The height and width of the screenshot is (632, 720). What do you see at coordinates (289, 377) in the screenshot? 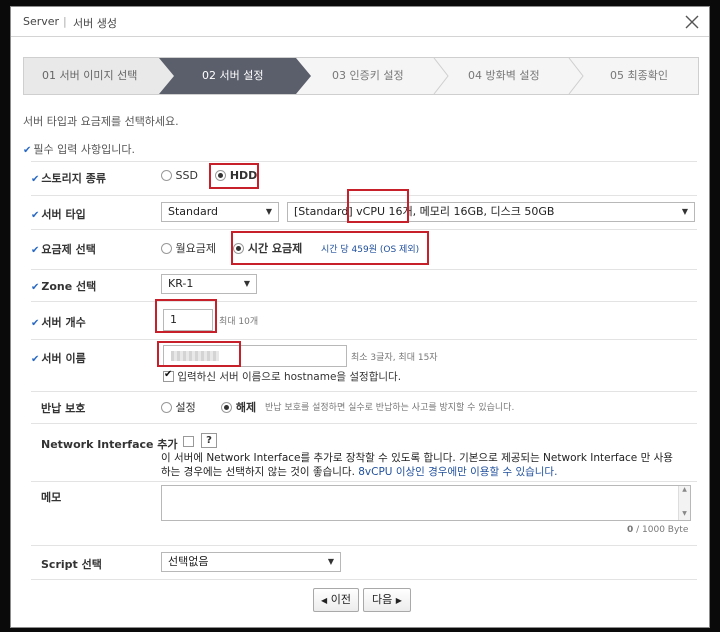
I see `hostname-check-label: 입력하신 서버 이름으로 hostname을 설정합니다.` at bounding box center [289, 377].